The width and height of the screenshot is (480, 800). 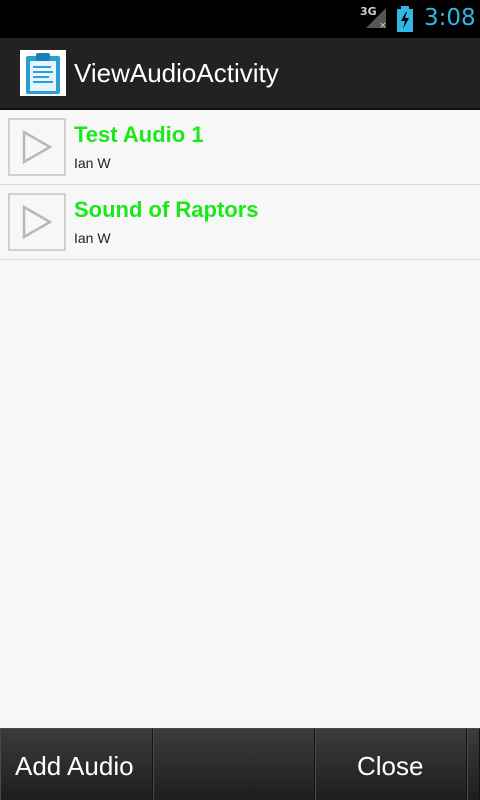 I want to click on status-bar: × 3G 3:08, so click(x=240, y=19).